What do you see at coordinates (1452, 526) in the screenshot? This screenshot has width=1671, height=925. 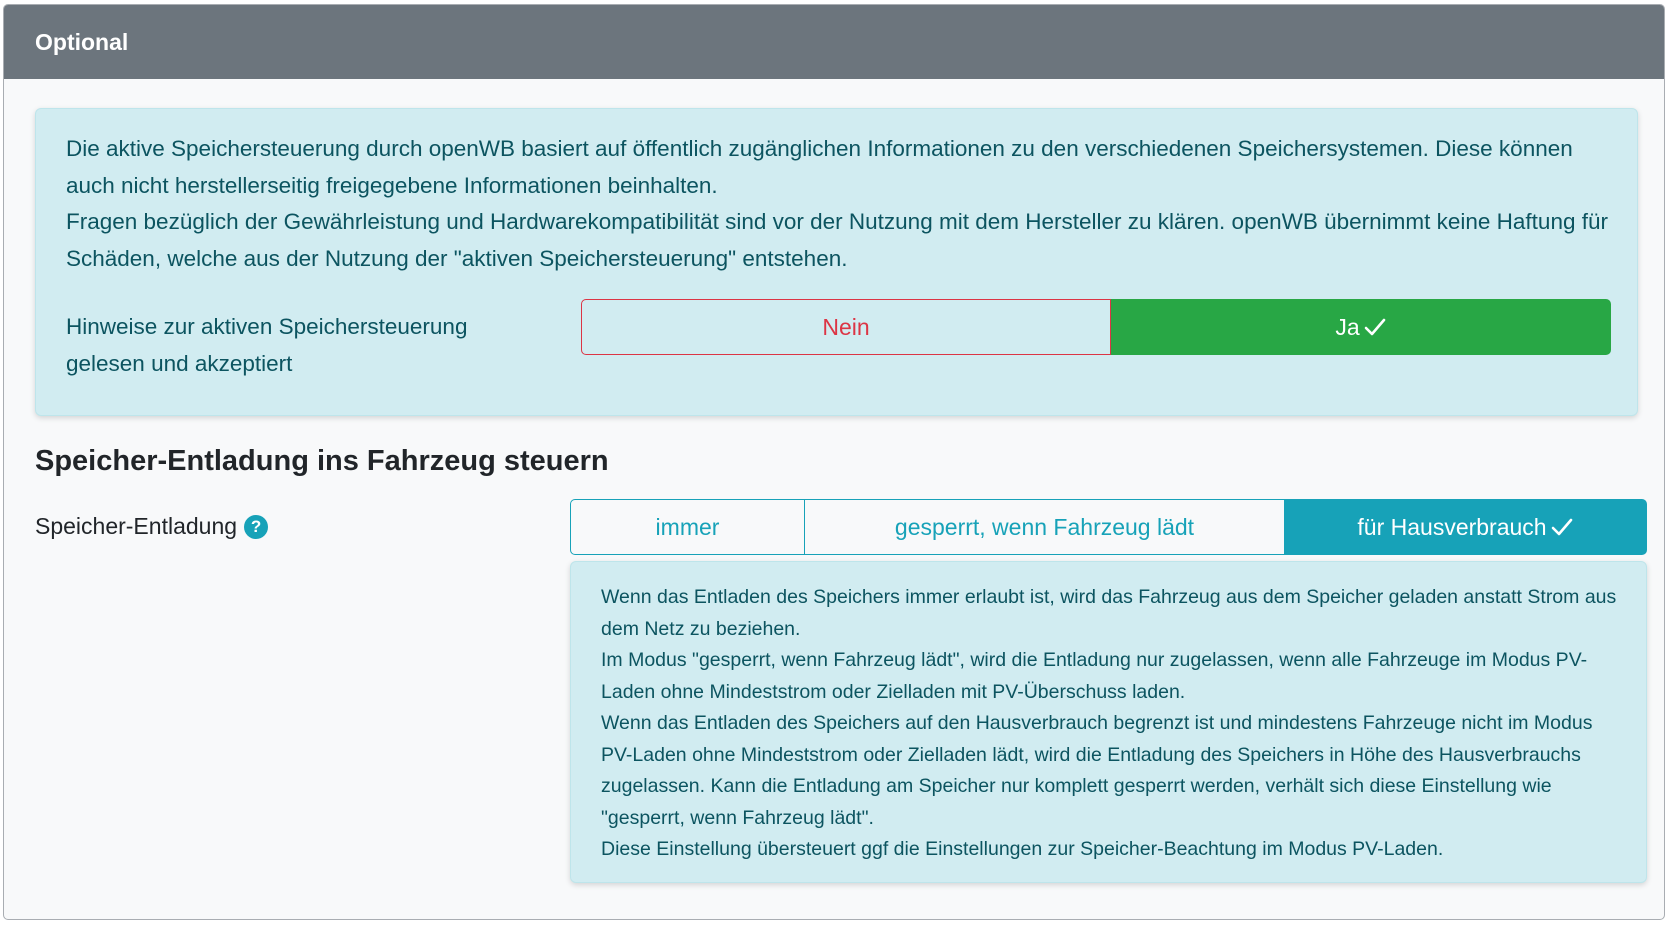 I see `mode-hausverbrauch-label: für Hausverbrauch` at bounding box center [1452, 526].